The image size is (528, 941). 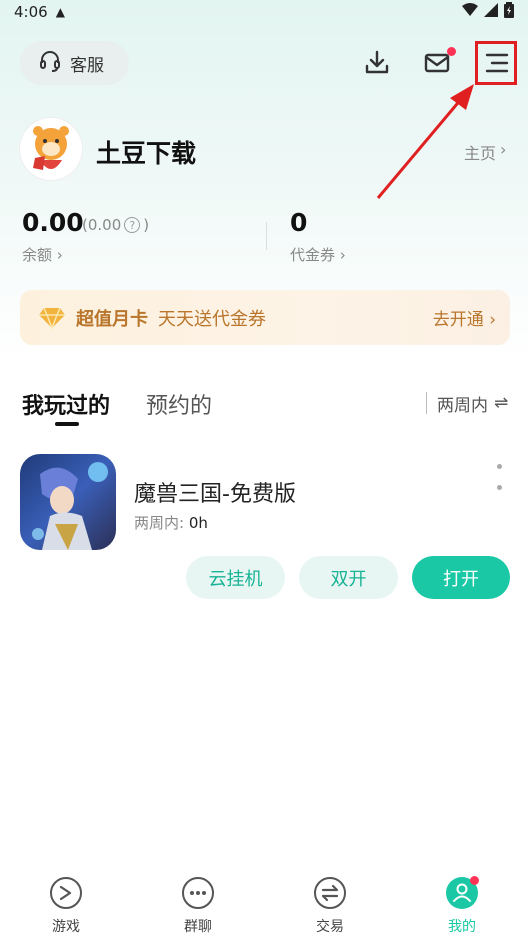 I want to click on game-icon, so click(x=66, y=893).